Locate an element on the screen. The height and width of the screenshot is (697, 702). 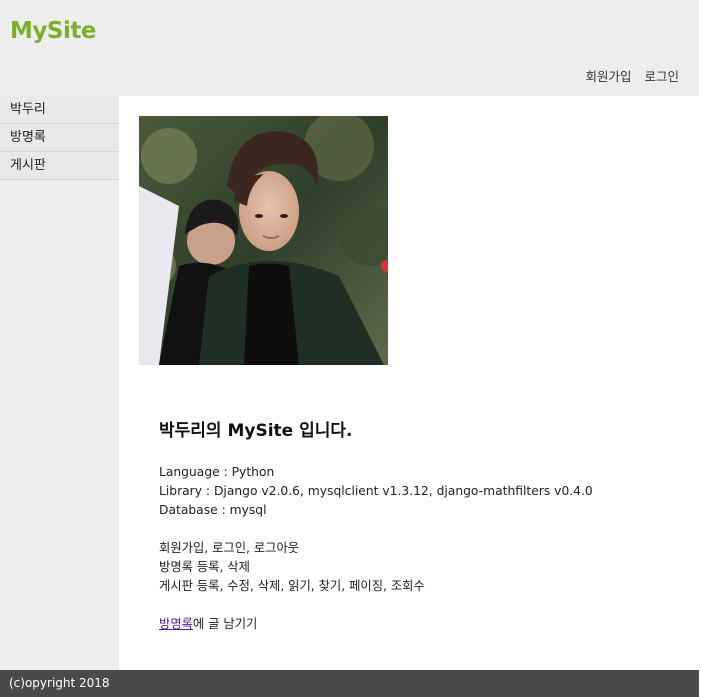
page-title: 박두리의 MySite 입니다. is located at coordinates (256, 431).